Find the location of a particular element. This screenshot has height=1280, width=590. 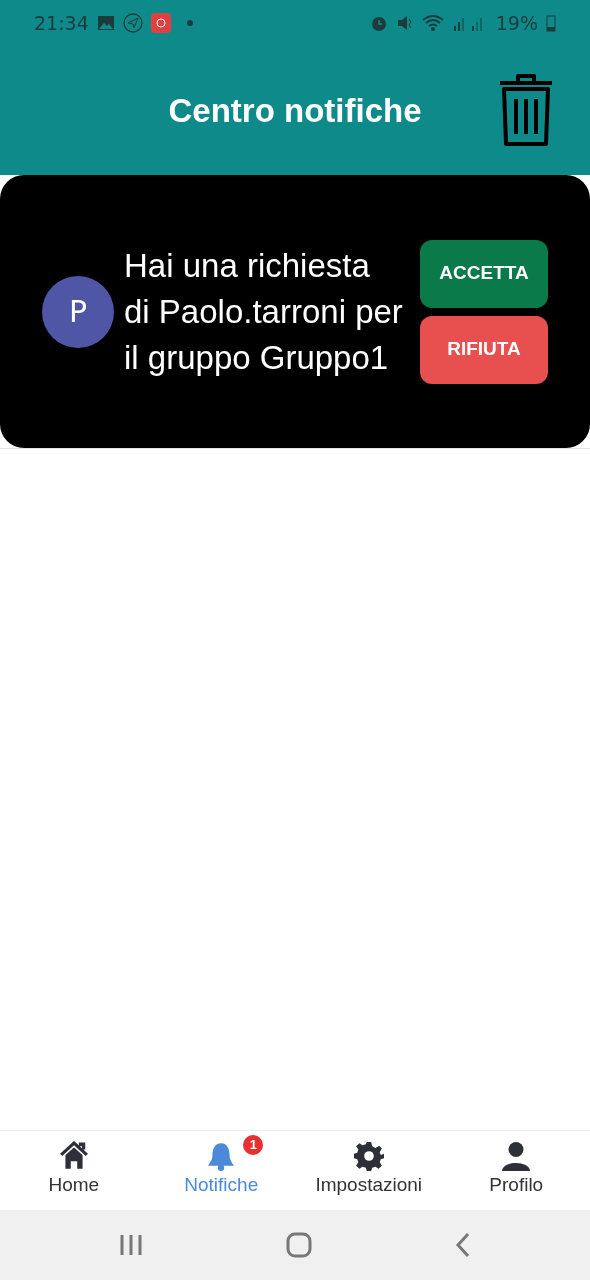

recent-apps-icon is located at coordinates (131, 1245).